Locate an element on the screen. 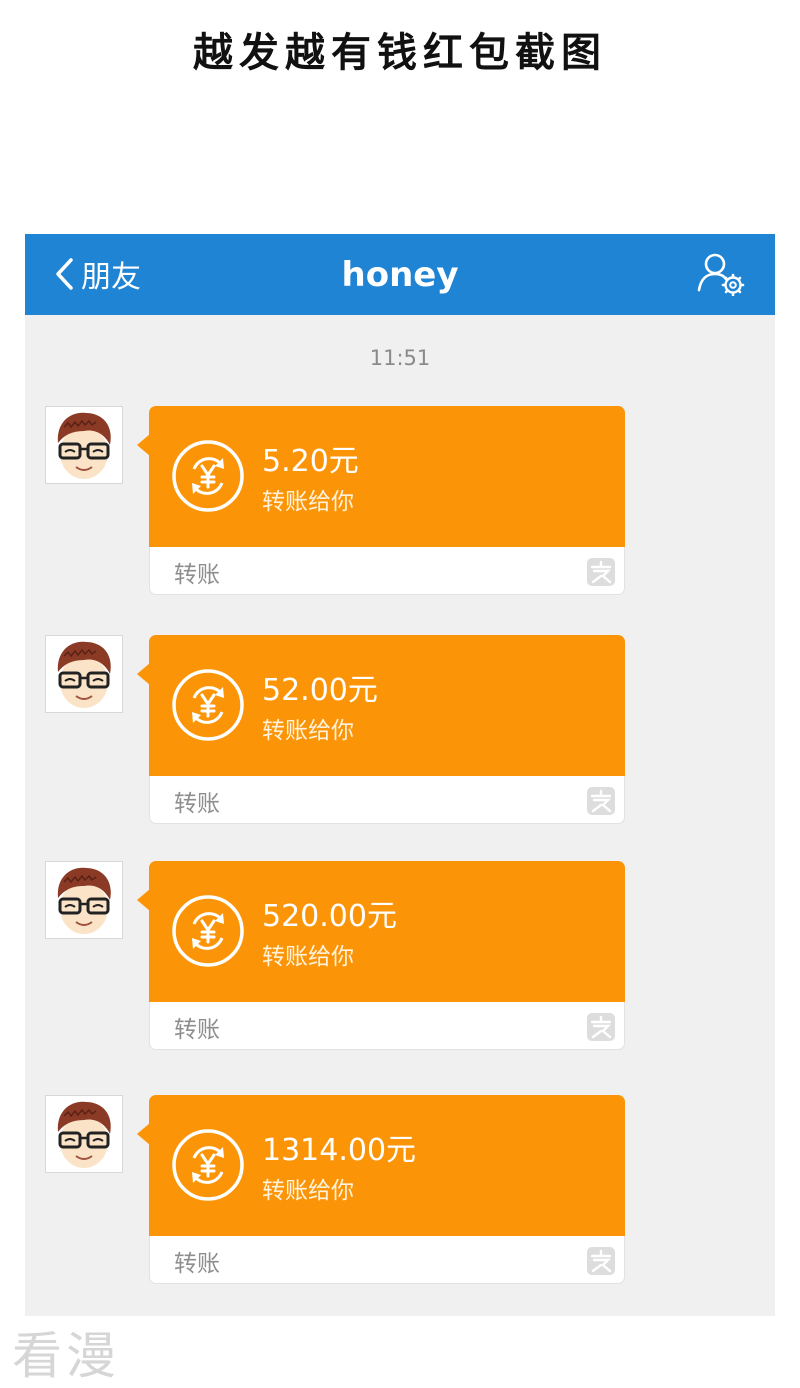 The height and width of the screenshot is (1388, 800). watermark-text: 看漫 is located at coordinates (66, 1356).